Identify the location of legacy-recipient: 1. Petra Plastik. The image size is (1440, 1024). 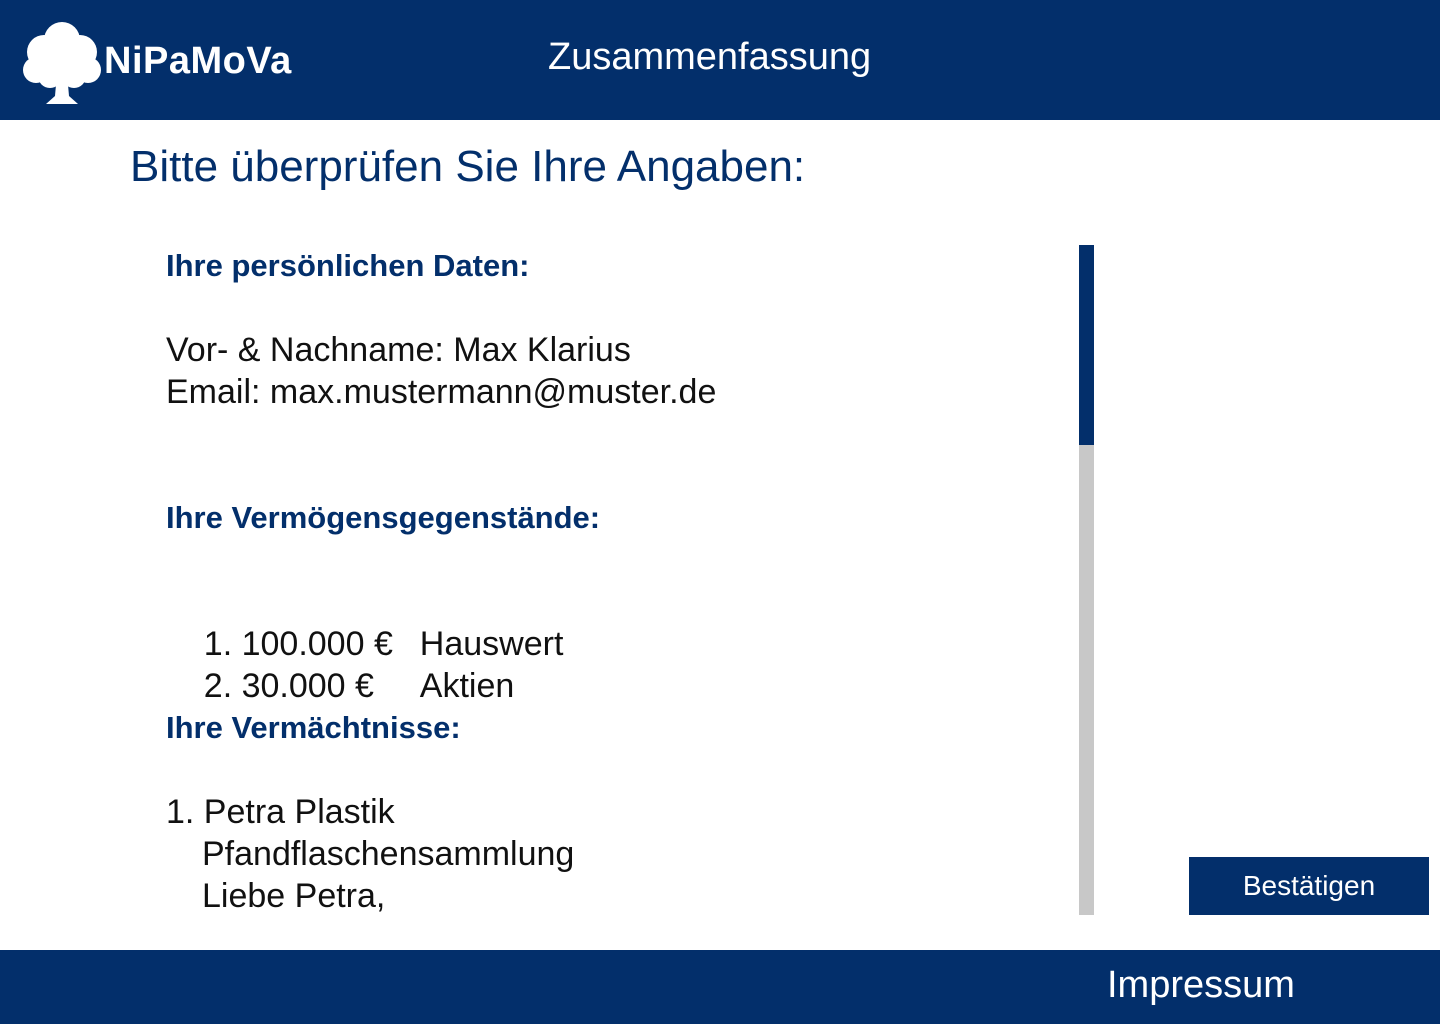
(280, 812).